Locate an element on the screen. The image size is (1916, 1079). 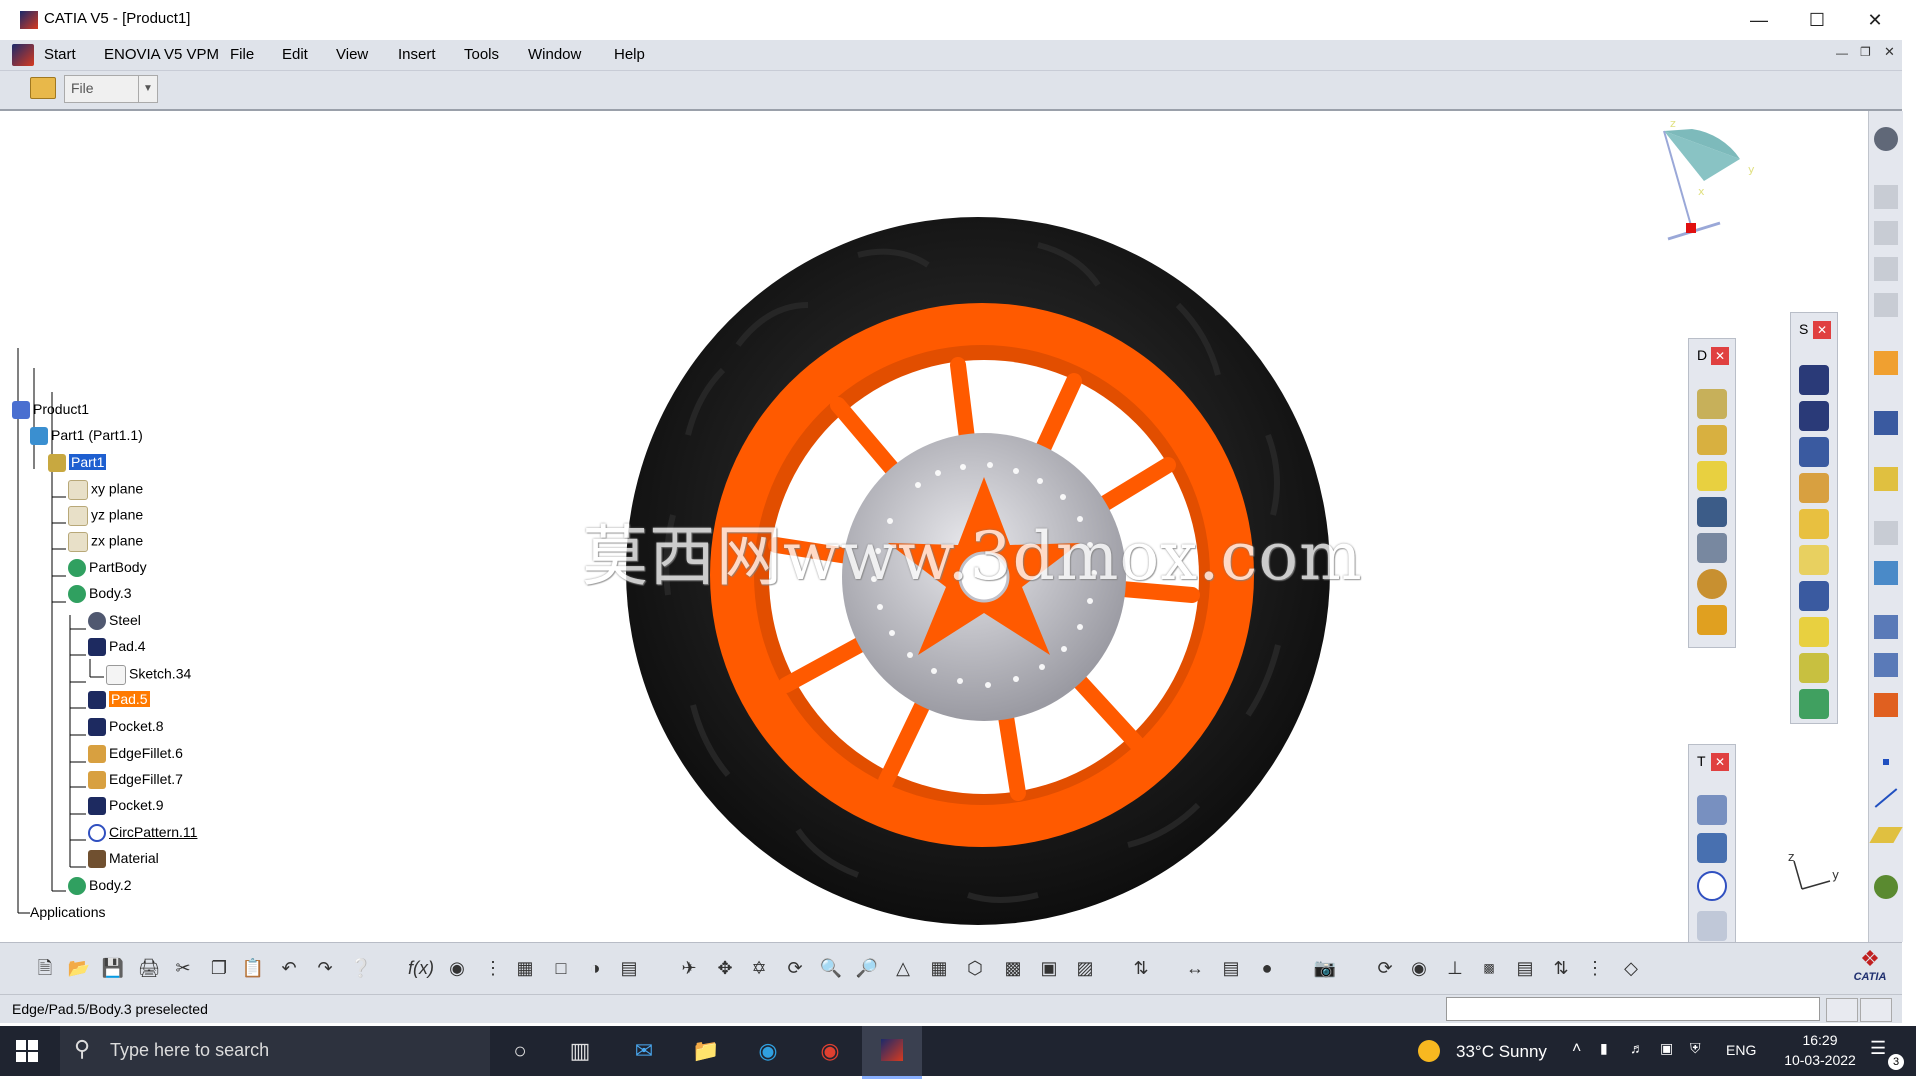
catalog-icon: ▤ is located at coordinates (629, 968).